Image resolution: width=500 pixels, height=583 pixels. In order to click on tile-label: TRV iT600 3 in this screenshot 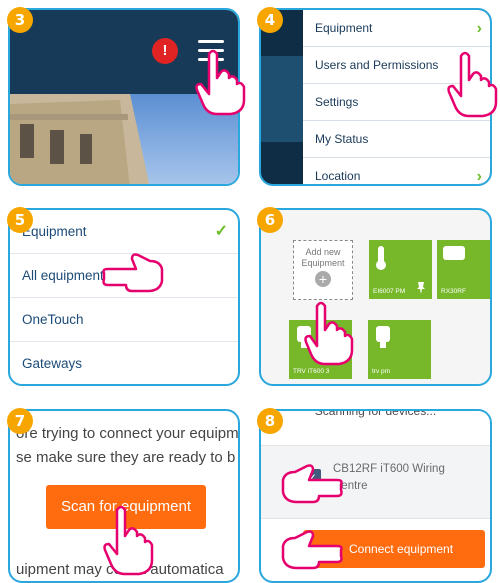, I will do `click(311, 371)`.